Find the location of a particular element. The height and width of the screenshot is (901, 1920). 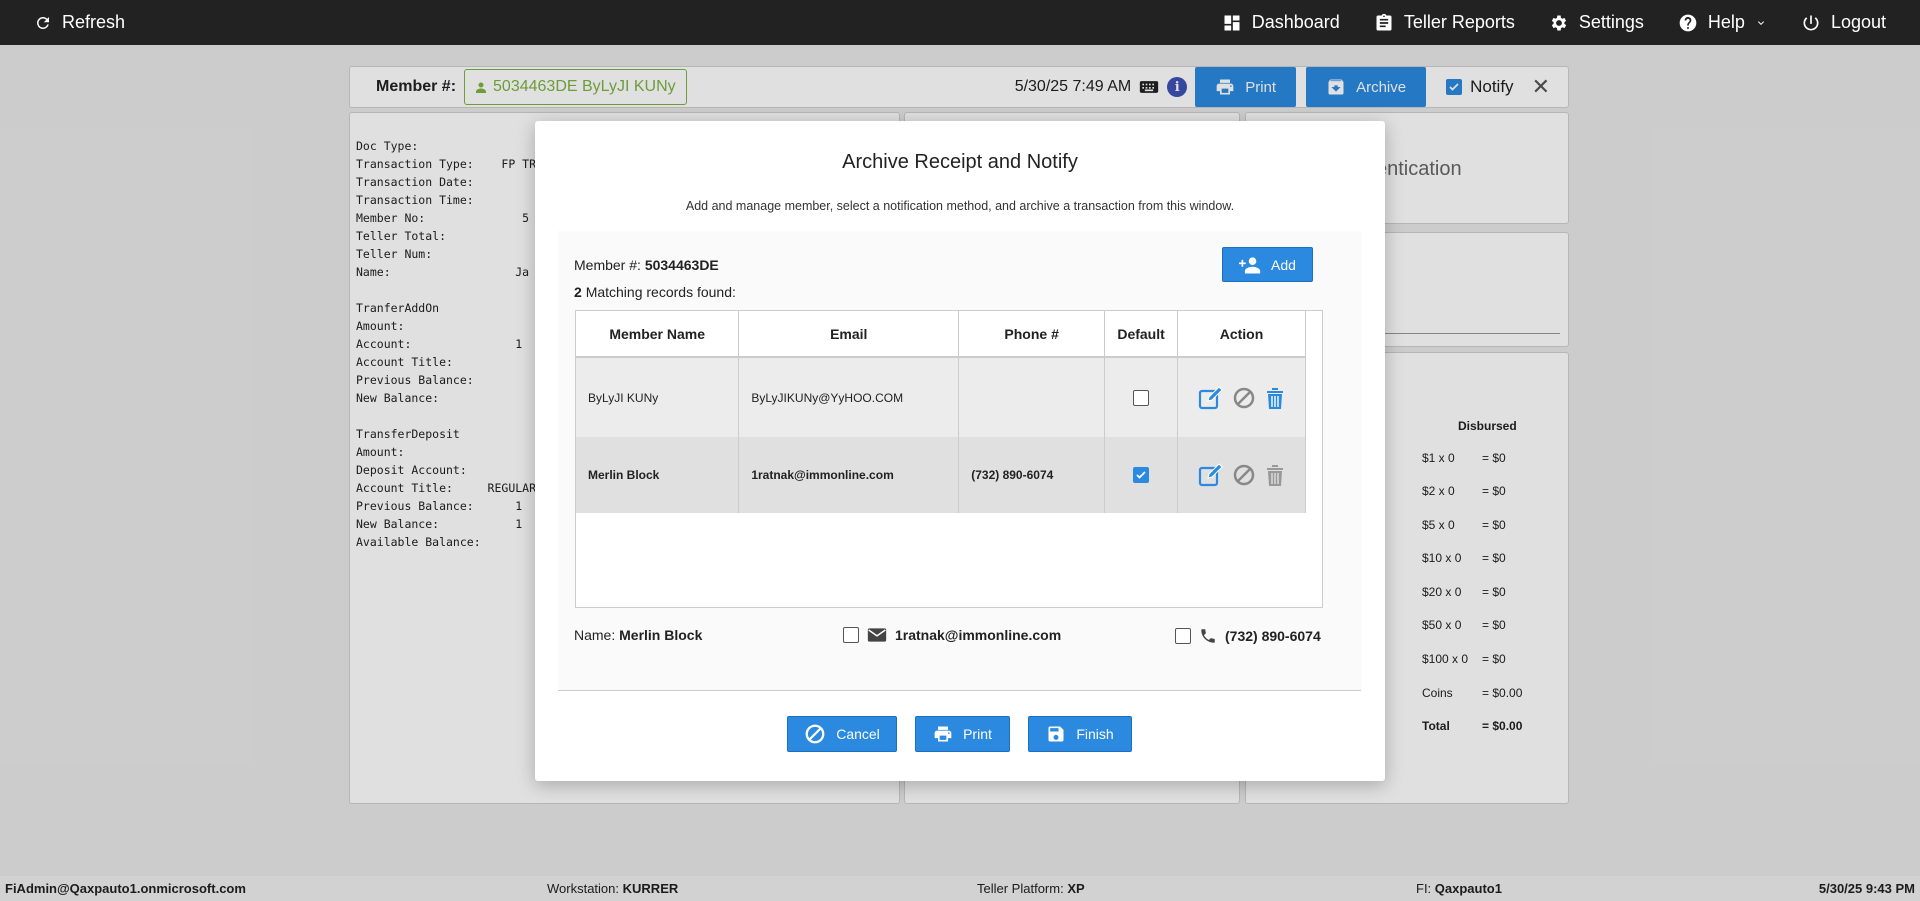

finish-button: Finish is located at coordinates (1080, 734).